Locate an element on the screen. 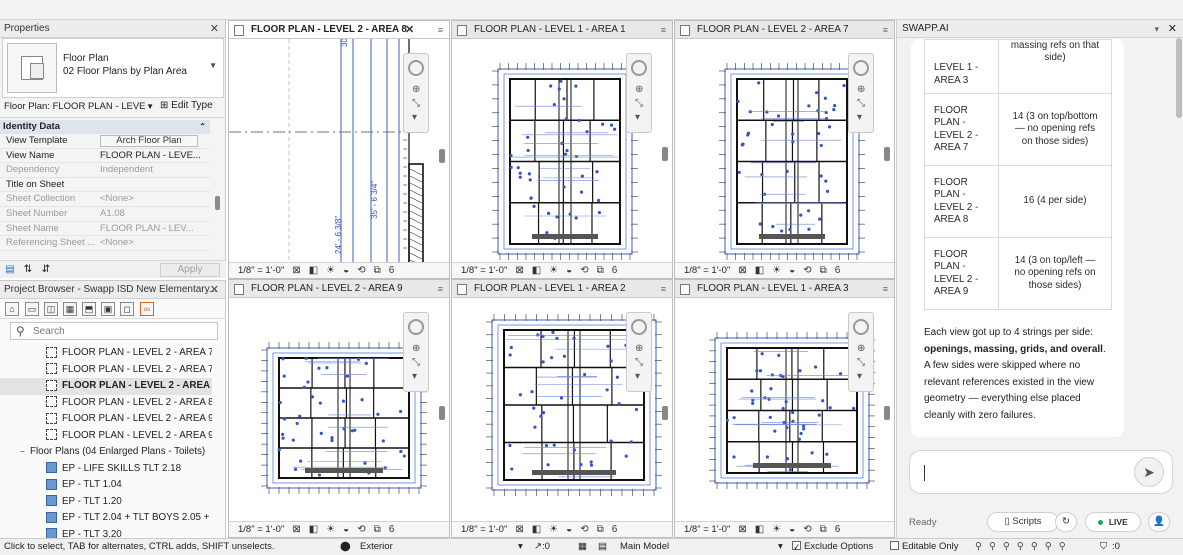 Image resolution: width=1183 pixels, height=555 pixels. property-row: View Template Arch Floor Plan is located at coordinates (105, 141).